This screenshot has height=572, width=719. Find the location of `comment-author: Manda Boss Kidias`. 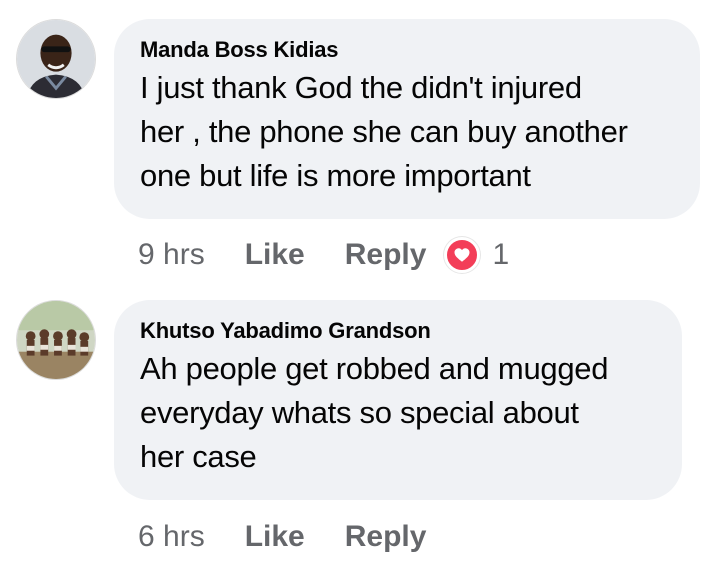

comment-author: Manda Boss Kidias is located at coordinates (407, 50).